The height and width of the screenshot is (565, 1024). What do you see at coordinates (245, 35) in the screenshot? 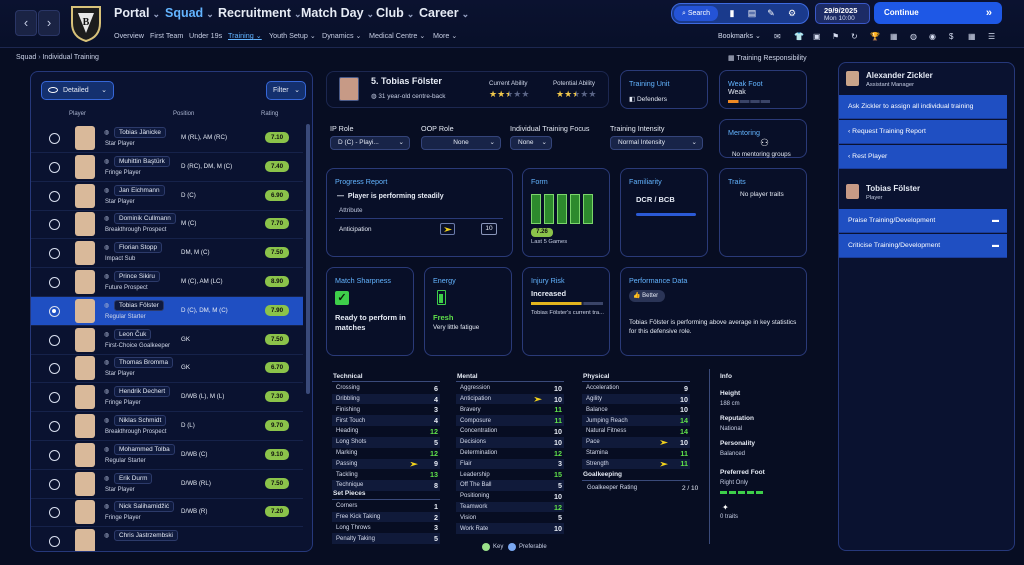
I see `subnav-training: Training ⌄` at bounding box center [245, 35].